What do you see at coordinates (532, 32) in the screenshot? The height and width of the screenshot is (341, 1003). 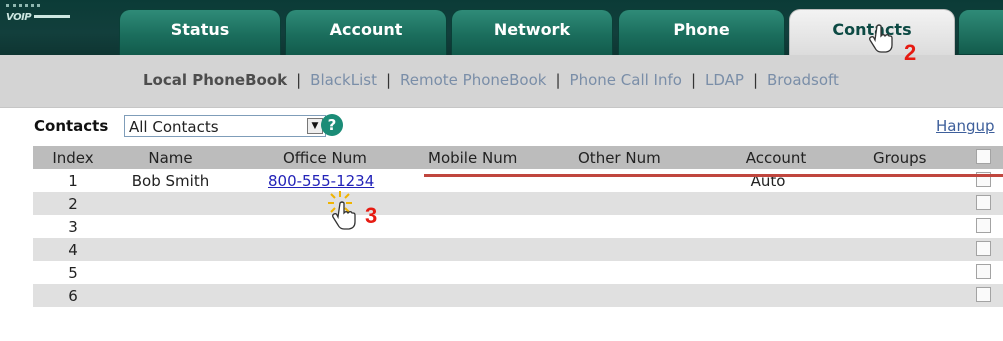 I see `tab-network: Network` at bounding box center [532, 32].